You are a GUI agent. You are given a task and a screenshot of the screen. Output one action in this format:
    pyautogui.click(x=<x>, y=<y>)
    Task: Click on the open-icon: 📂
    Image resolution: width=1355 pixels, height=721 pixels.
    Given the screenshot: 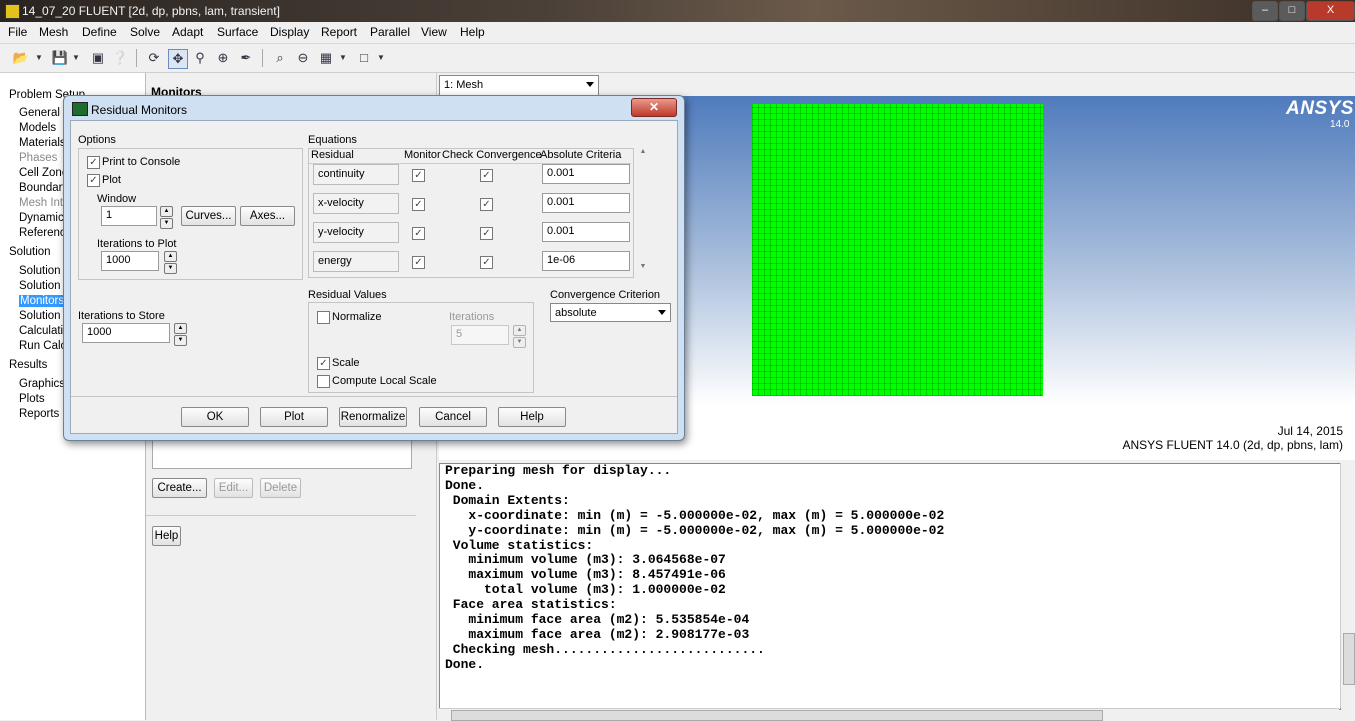 What is the action you would take?
    pyautogui.click(x=21, y=58)
    